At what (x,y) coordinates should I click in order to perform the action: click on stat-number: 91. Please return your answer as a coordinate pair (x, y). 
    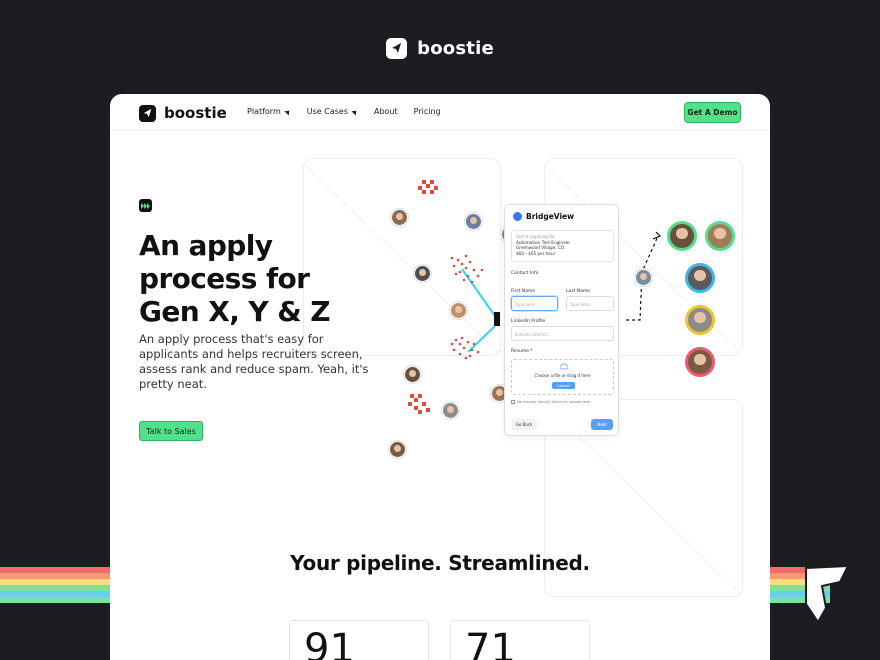
    Looking at the image, I should click on (329, 643).